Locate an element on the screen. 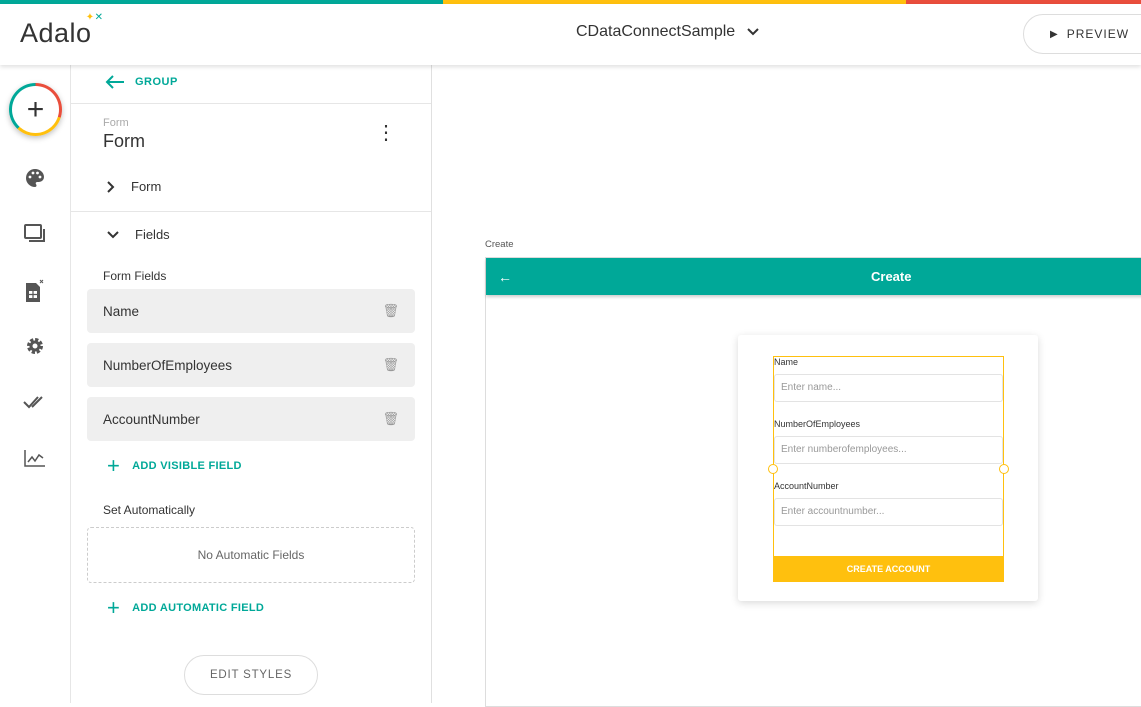 The width and height of the screenshot is (1141, 707). analytics-icon is located at coordinates (35, 458).